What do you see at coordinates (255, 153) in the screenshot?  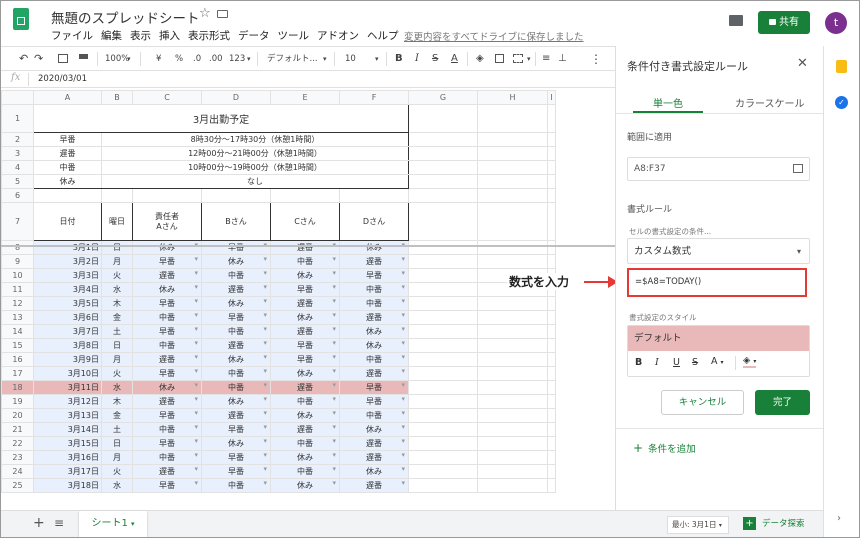 I see `shift-time-cell: 12時00分～21時00分（休憩1時間）` at bounding box center [255, 153].